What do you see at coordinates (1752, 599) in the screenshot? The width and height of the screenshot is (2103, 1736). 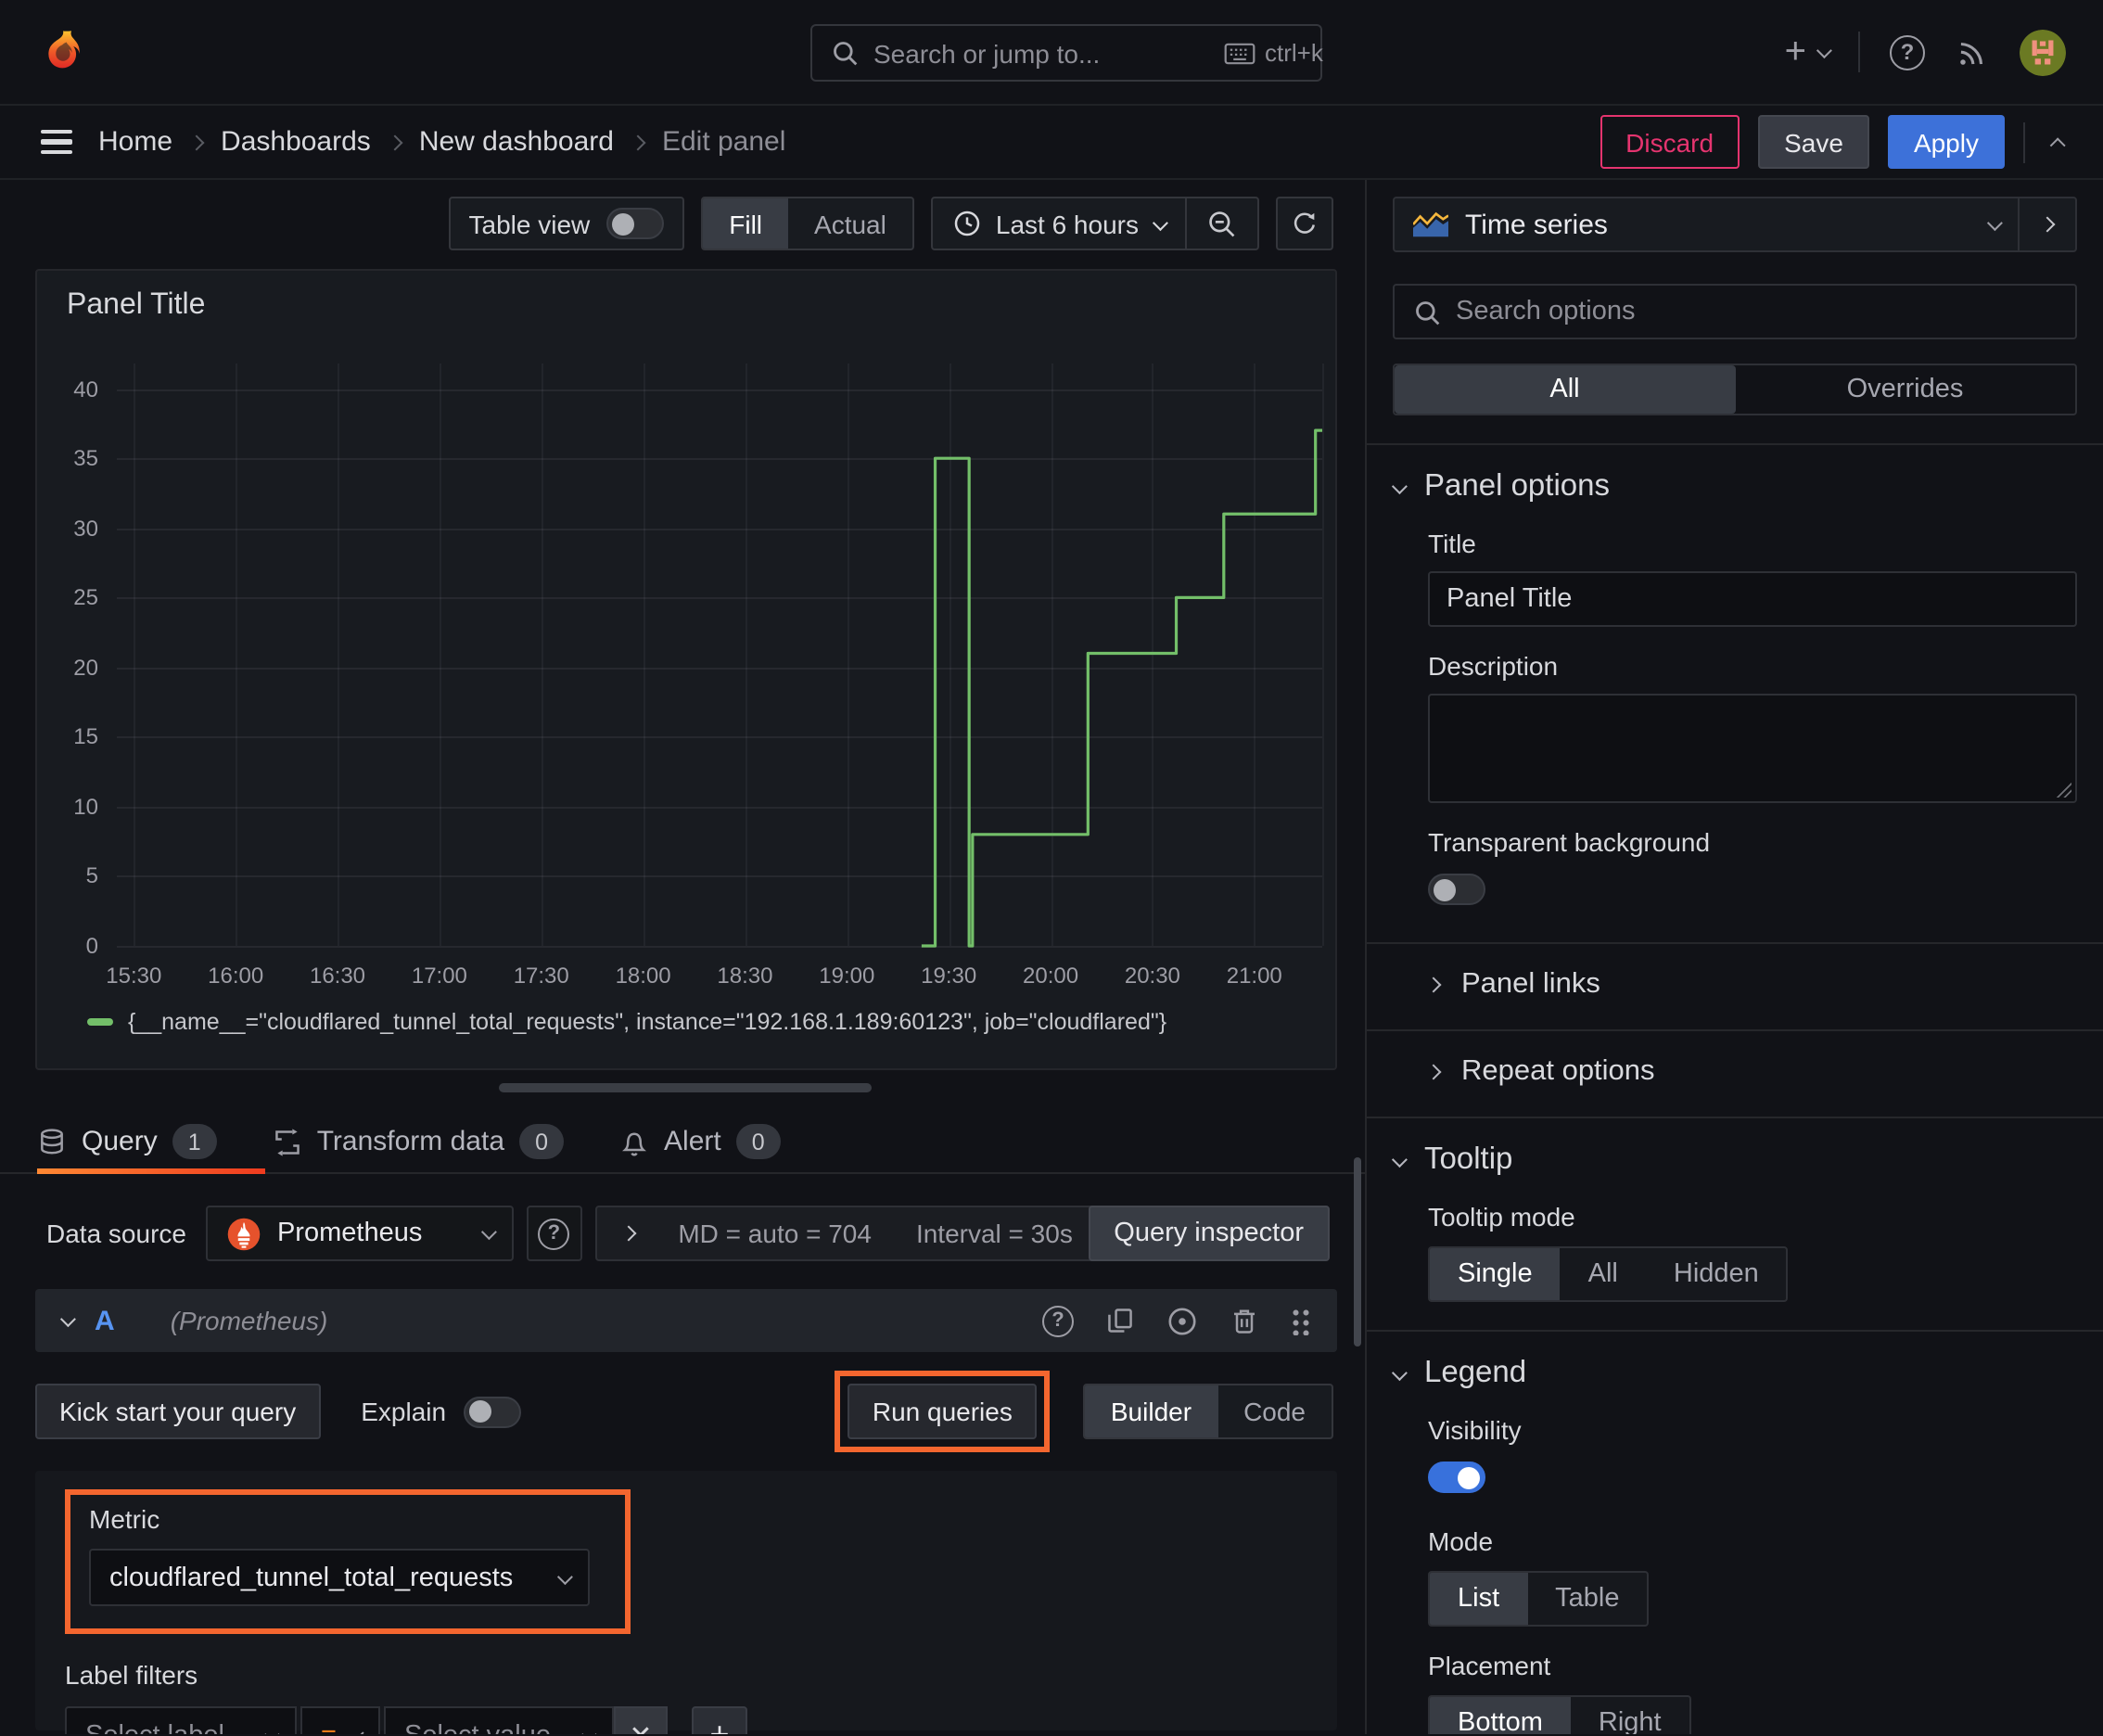 I see `panel-title-input` at bounding box center [1752, 599].